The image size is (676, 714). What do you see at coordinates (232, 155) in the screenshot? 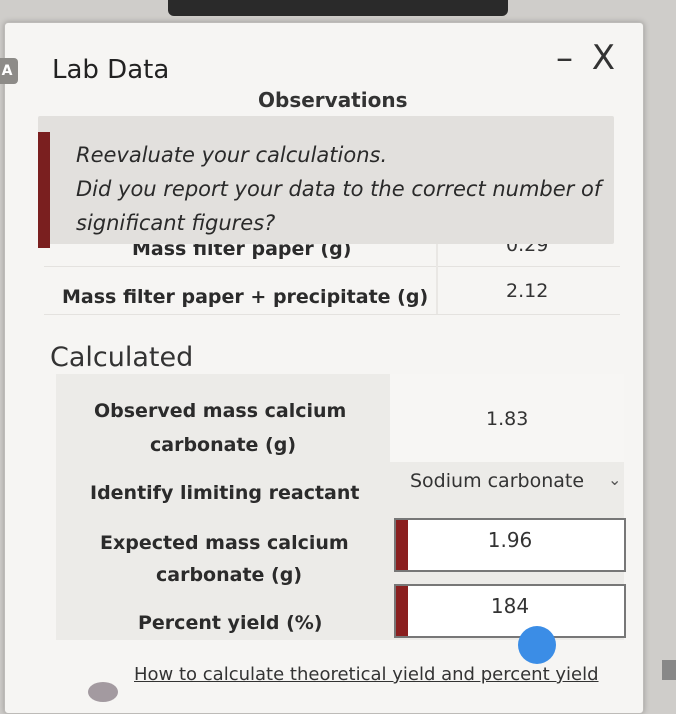
I see `feedback-line-1: Reevaluate your calculations.` at bounding box center [232, 155].